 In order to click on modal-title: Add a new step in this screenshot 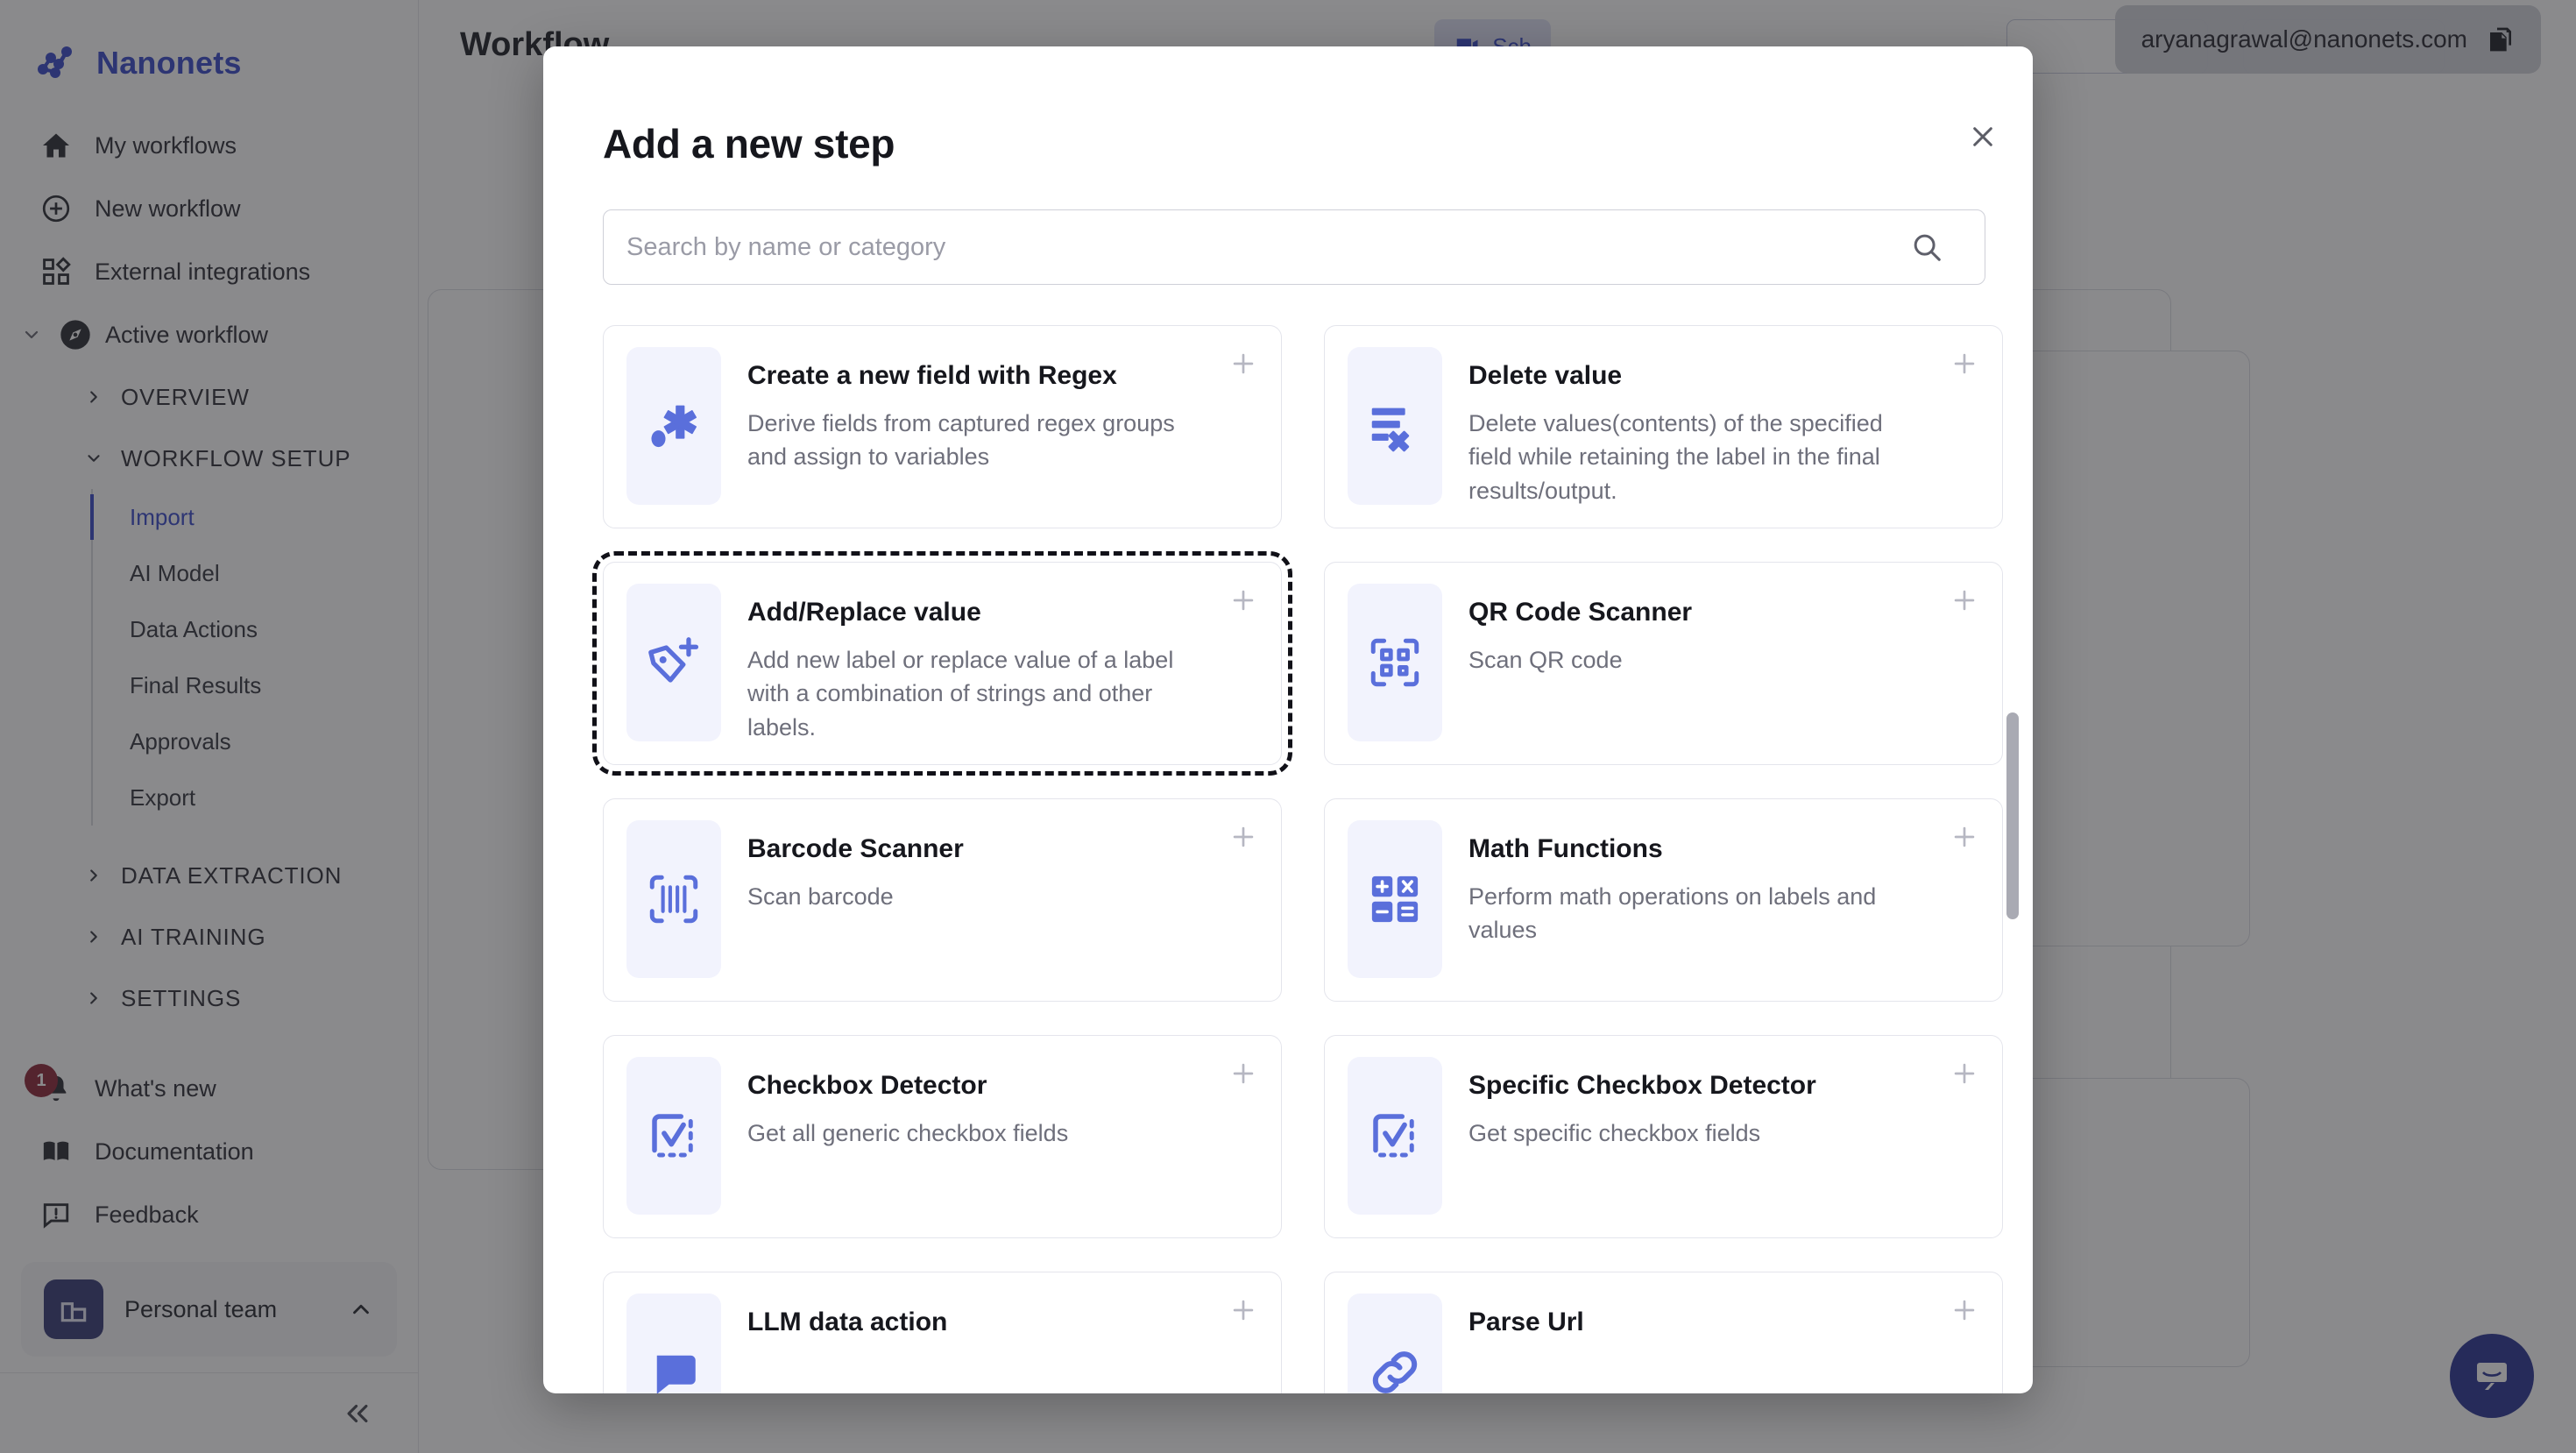, I will do `click(749, 144)`.